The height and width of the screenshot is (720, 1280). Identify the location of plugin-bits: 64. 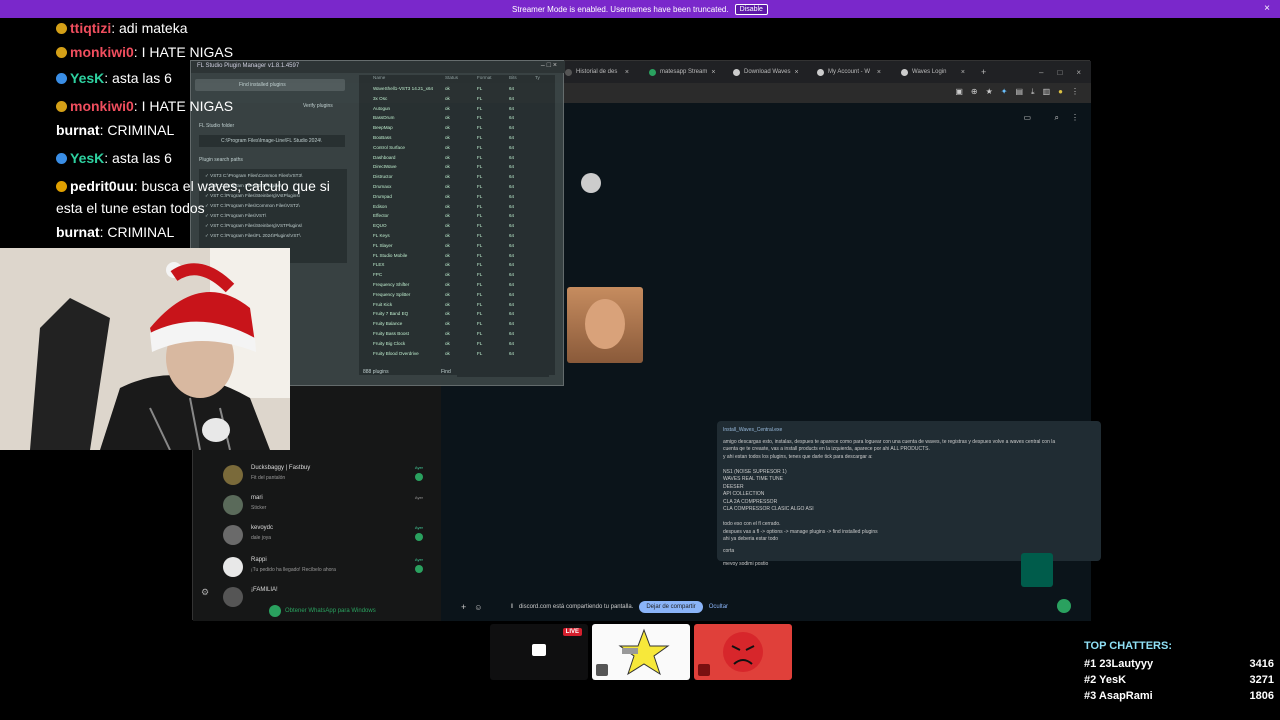
(512, 235).